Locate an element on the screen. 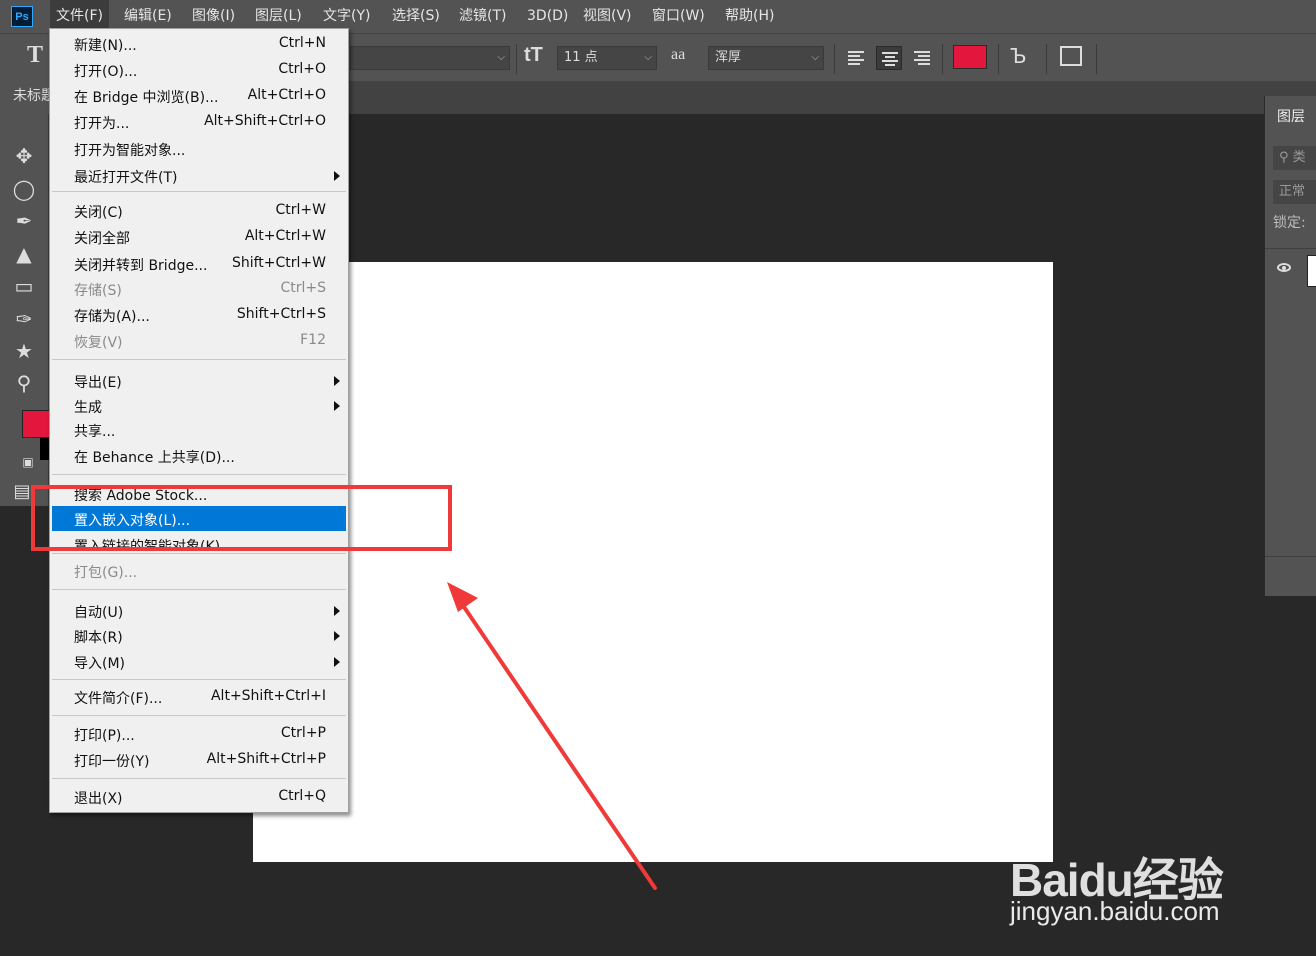 The width and height of the screenshot is (1316, 956). pen-icon: ✑ is located at coordinates (24, 319).